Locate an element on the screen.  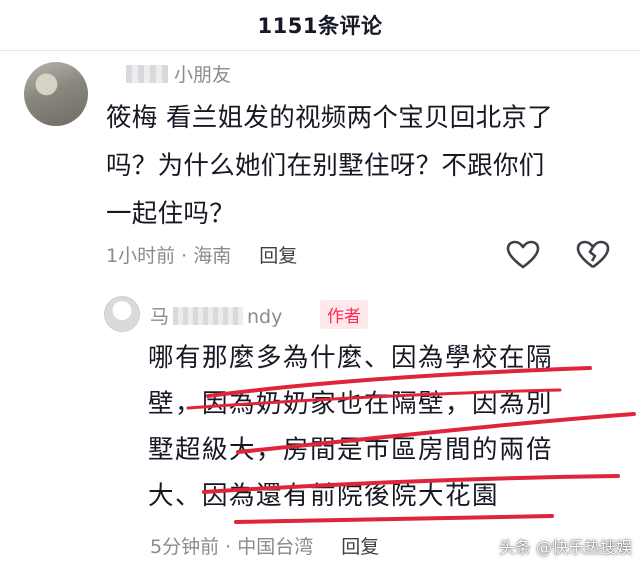
broken-heart-icon is located at coordinates (593, 255).